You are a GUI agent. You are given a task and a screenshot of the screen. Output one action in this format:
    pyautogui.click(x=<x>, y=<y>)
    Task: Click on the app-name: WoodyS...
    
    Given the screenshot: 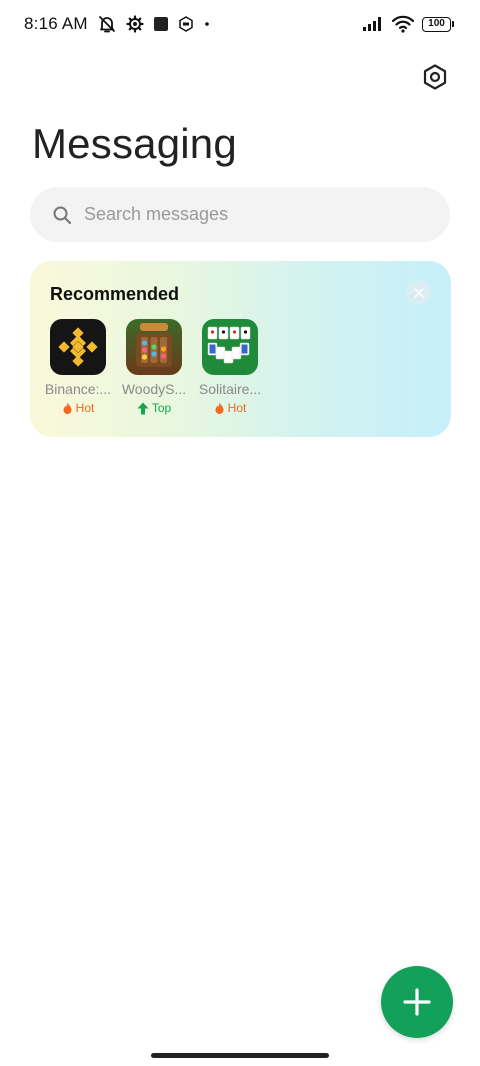 What is the action you would take?
    pyautogui.click(x=154, y=389)
    